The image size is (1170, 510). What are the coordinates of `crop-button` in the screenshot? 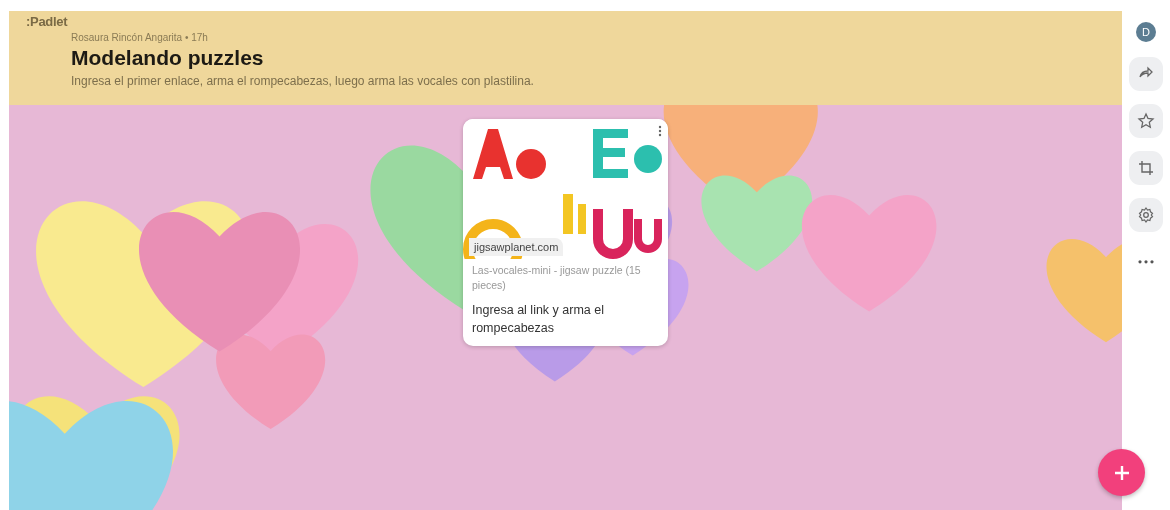 It's located at (1146, 168).